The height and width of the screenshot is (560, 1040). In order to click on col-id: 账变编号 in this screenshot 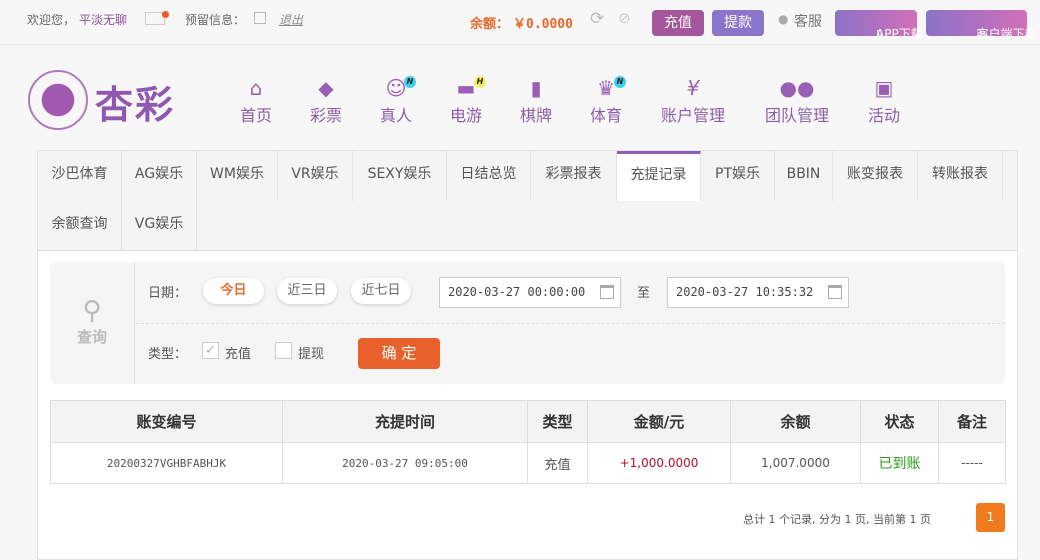, I will do `click(166, 421)`.